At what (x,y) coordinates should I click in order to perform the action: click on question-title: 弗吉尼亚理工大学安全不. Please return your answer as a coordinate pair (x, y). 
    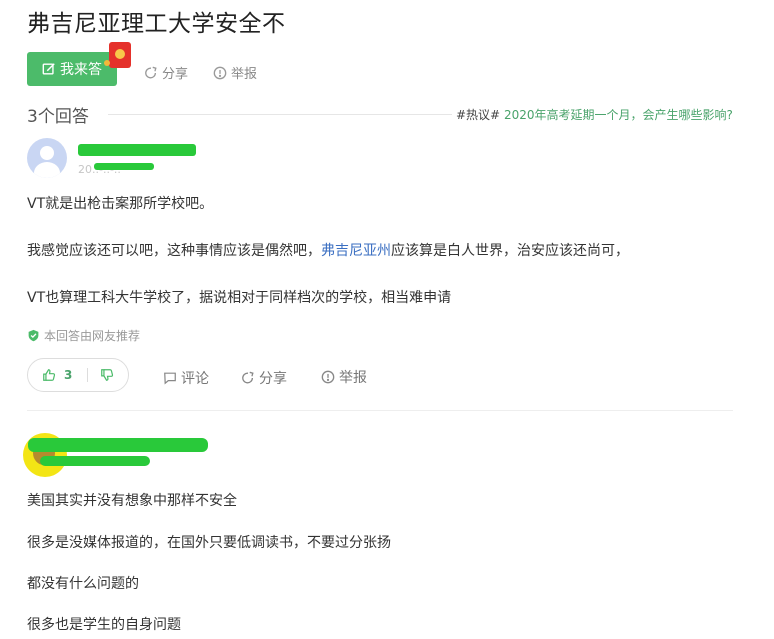
    Looking at the image, I should click on (156, 24).